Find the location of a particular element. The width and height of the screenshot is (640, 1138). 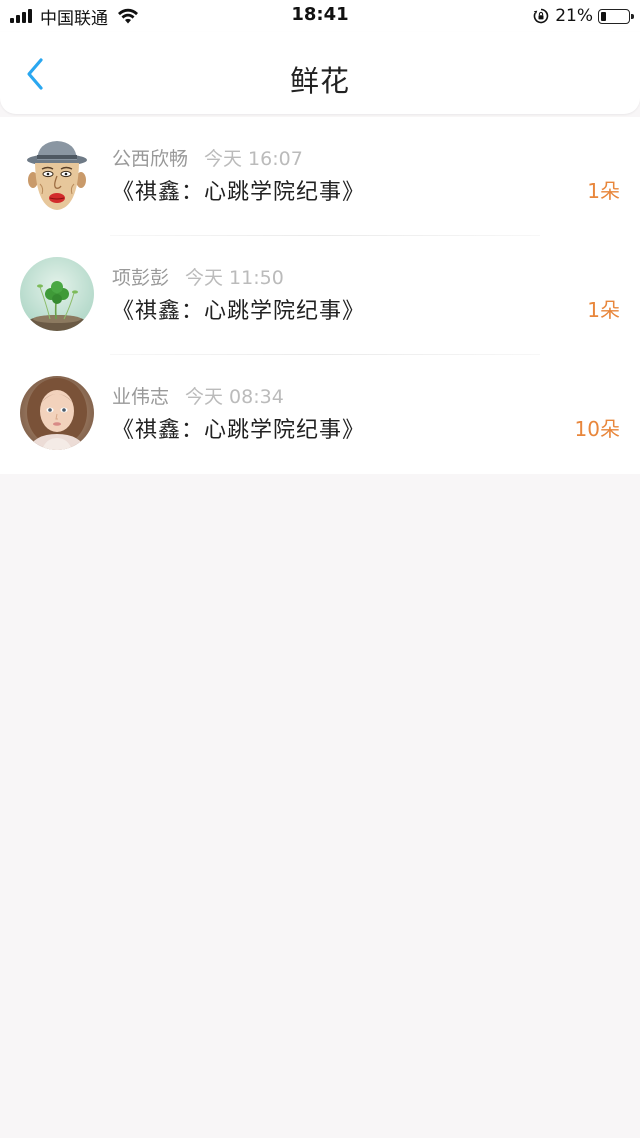

list-item: 公西欣畅 今天 16:07 《祺鑫：心跳学院纪事》 1朵 is located at coordinates (320, 176).